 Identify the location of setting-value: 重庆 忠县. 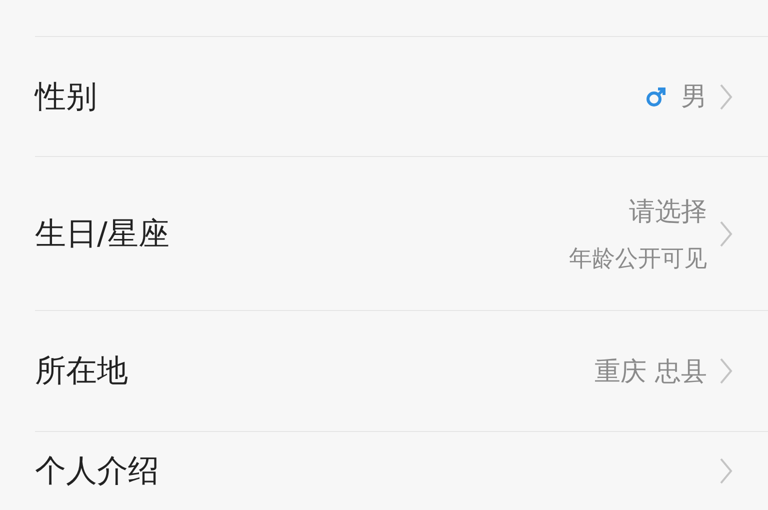
(650, 372).